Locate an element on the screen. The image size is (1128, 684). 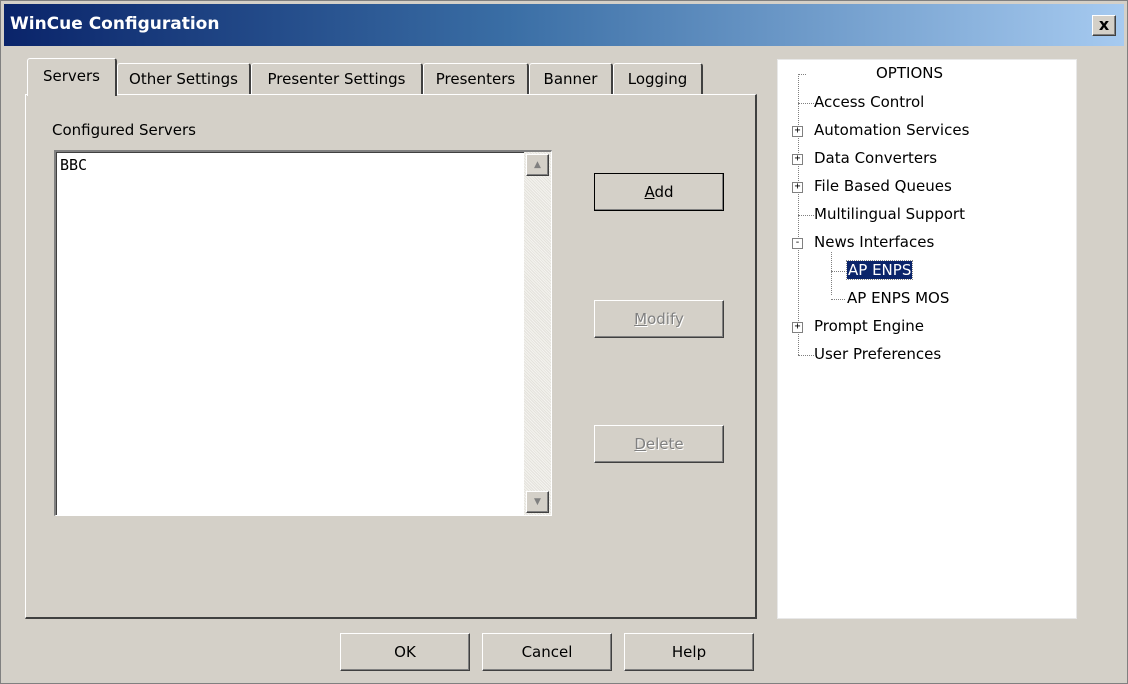
add-button: Add is located at coordinates (659, 192).